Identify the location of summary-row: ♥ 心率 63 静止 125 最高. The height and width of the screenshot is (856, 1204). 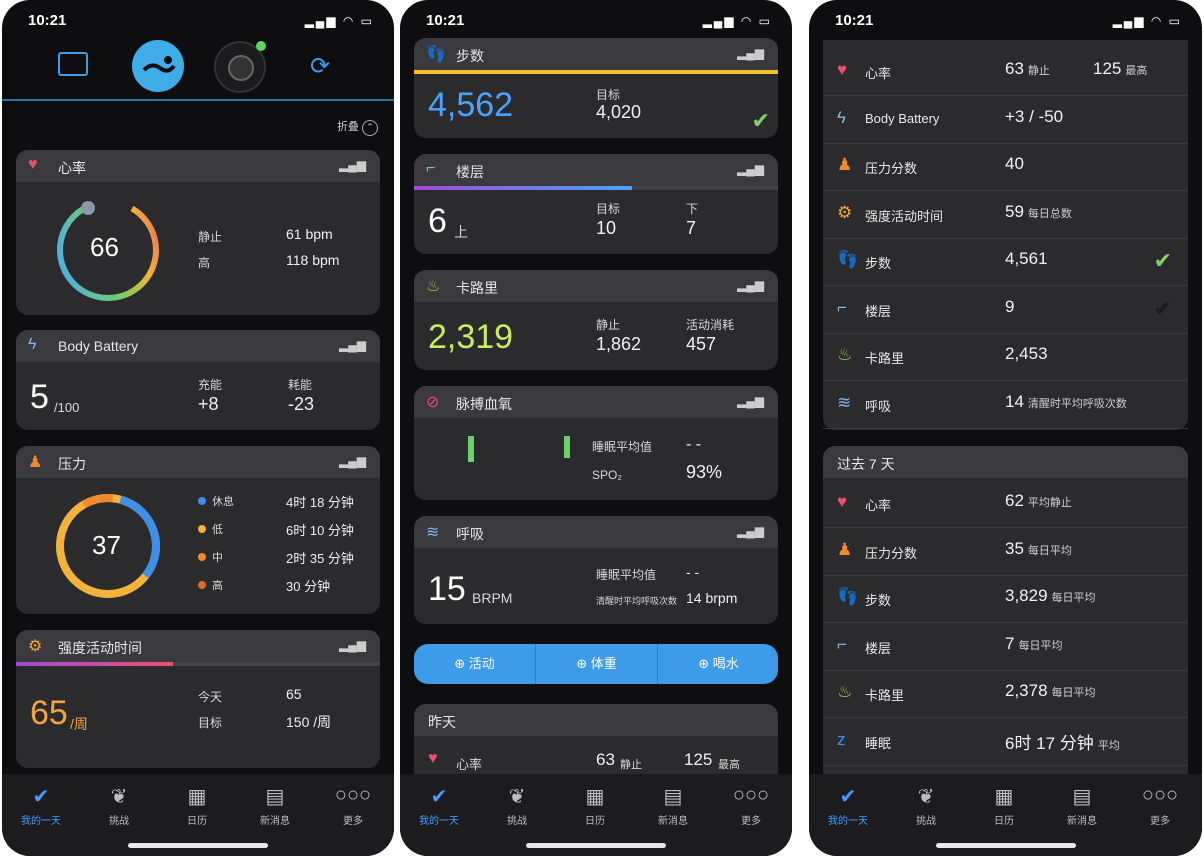
(1005, 72).